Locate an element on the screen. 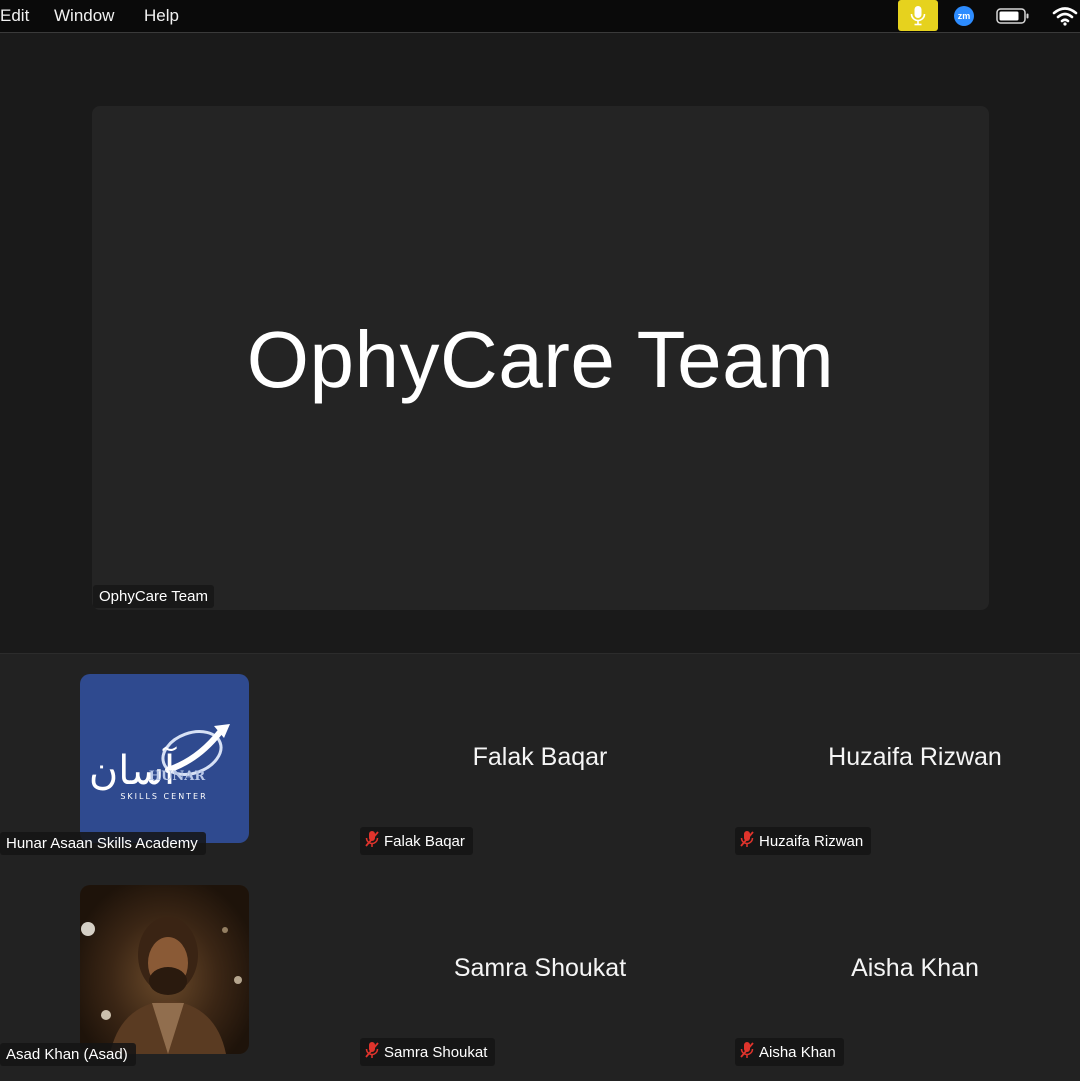 The width and height of the screenshot is (1080, 1081). participant-label: Huzaifa Rizwan is located at coordinates (803, 841).